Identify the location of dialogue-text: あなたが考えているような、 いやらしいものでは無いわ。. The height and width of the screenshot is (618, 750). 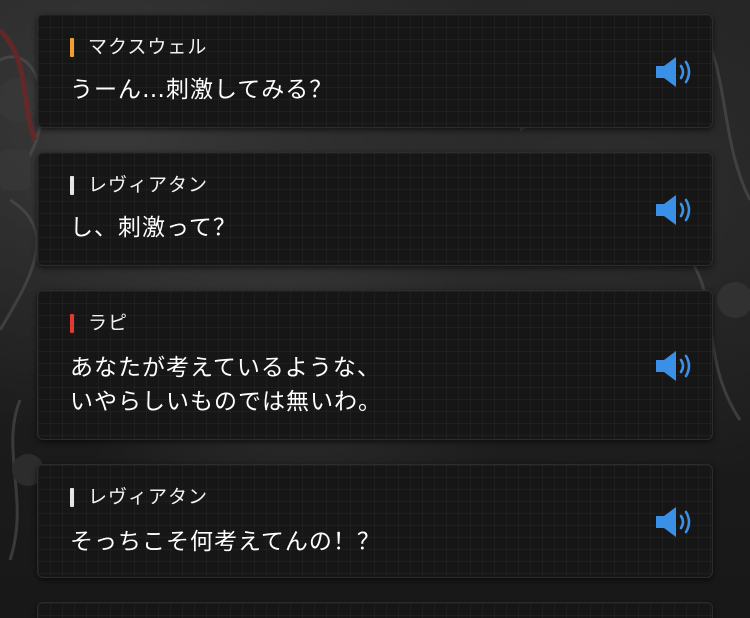
(226, 385).